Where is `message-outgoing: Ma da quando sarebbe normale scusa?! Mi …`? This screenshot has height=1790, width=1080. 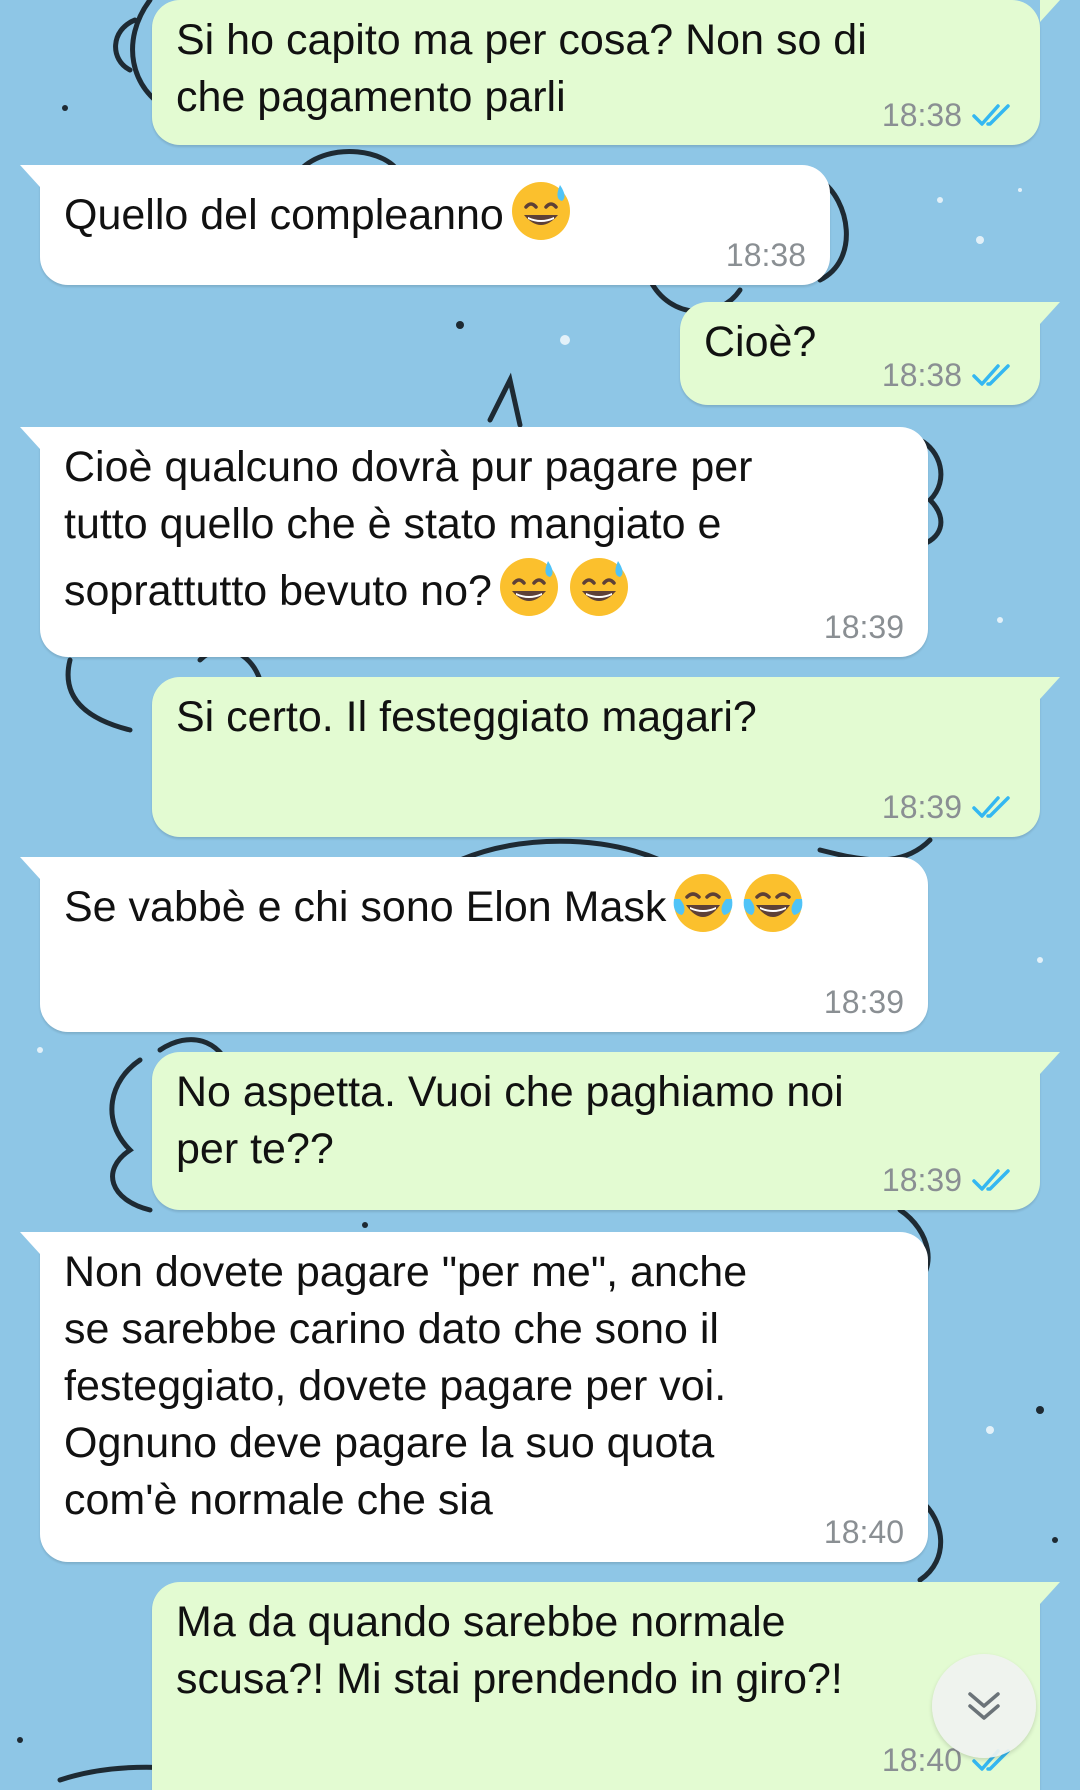
message-outgoing: Ma da quando sarebbe normale scusa?! Mi … is located at coordinates (606, 1686).